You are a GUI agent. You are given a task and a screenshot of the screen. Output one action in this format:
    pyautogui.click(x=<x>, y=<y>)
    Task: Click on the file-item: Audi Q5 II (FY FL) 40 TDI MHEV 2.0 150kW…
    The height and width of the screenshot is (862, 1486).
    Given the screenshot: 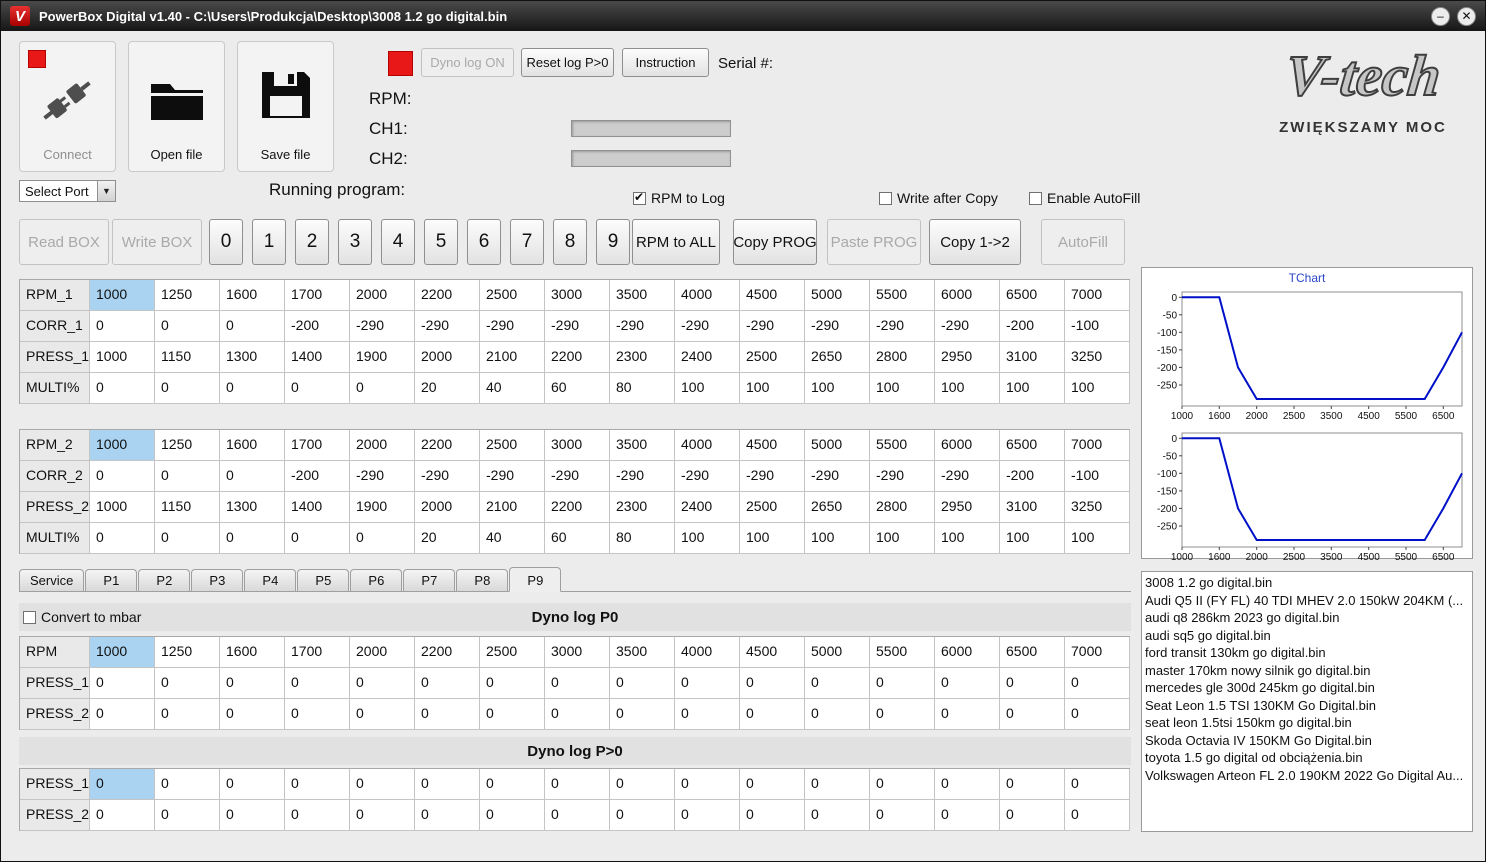 What is the action you would take?
    pyautogui.click(x=1307, y=601)
    